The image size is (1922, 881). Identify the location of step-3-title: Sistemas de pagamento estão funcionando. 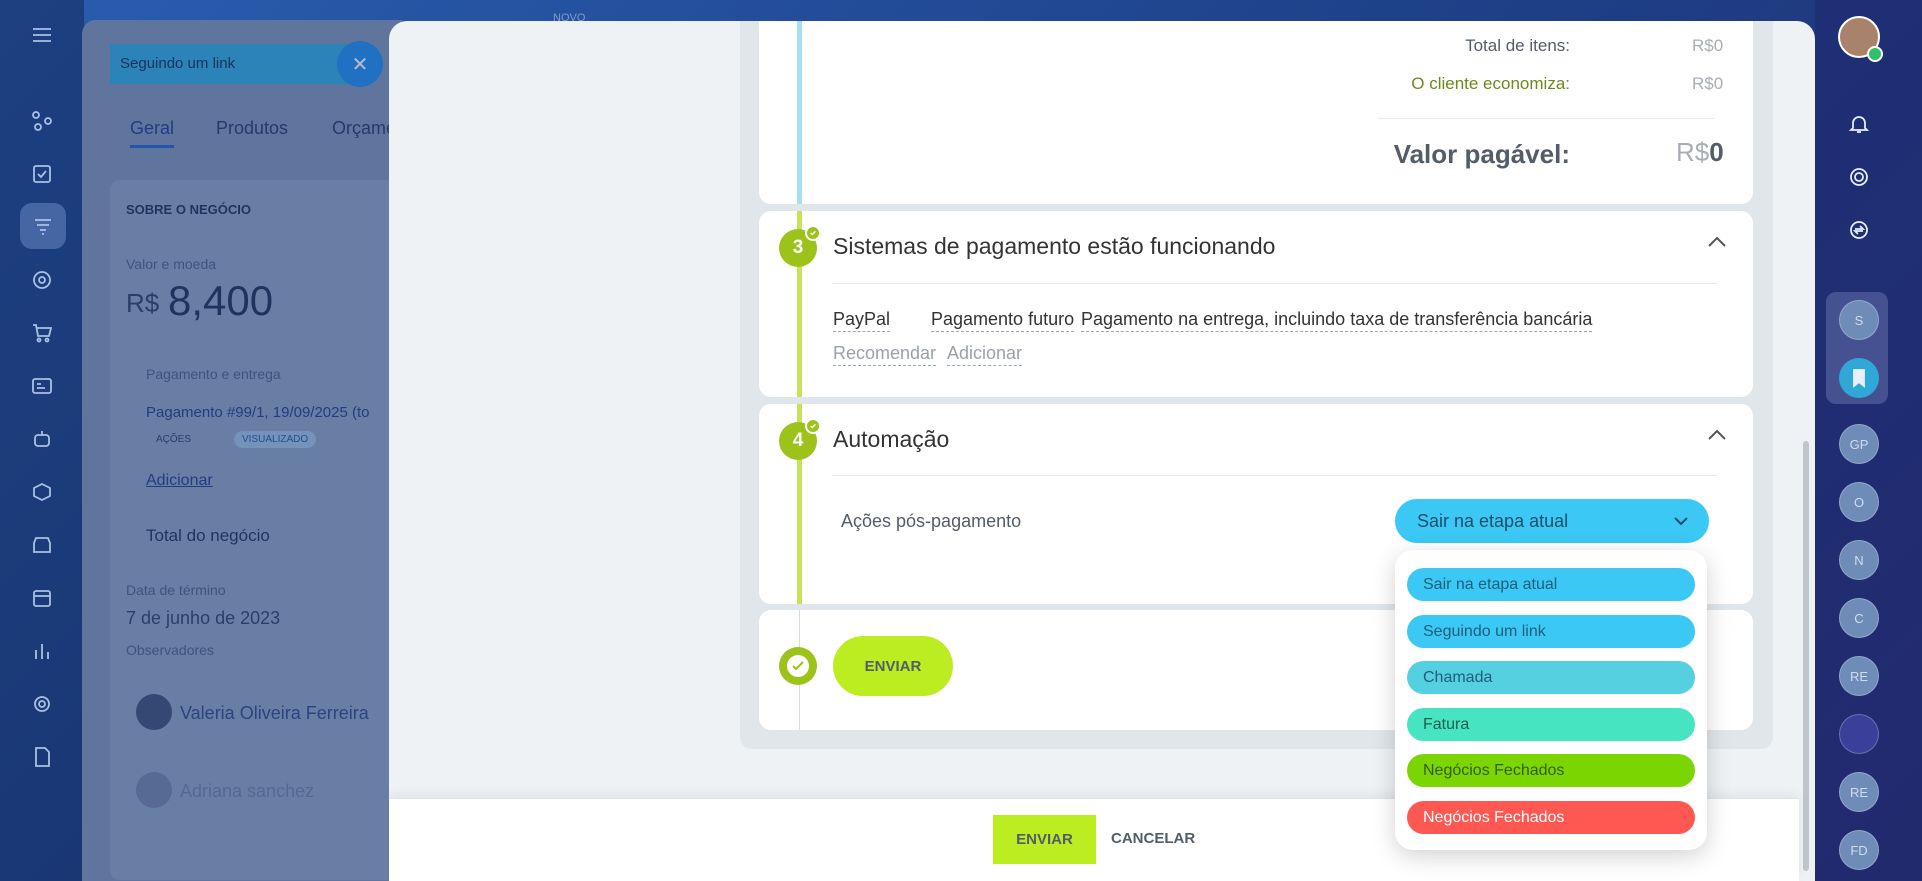
(1054, 246).